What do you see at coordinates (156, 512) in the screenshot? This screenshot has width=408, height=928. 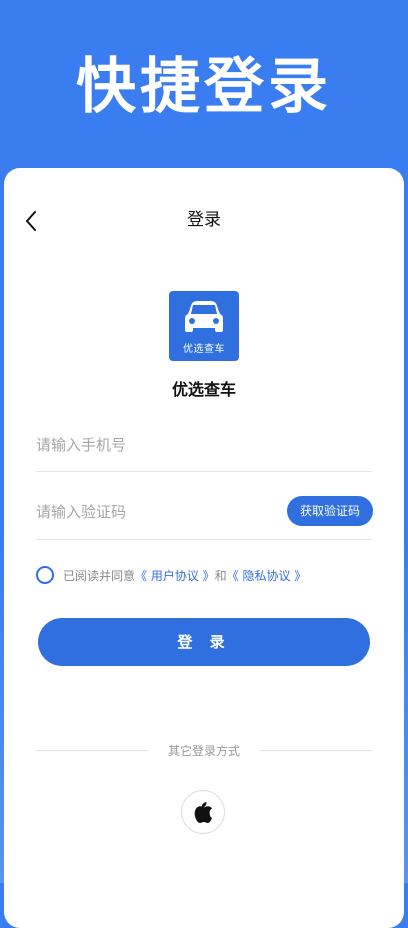 I see `verification-code-input` at bounding box center [156, 512].